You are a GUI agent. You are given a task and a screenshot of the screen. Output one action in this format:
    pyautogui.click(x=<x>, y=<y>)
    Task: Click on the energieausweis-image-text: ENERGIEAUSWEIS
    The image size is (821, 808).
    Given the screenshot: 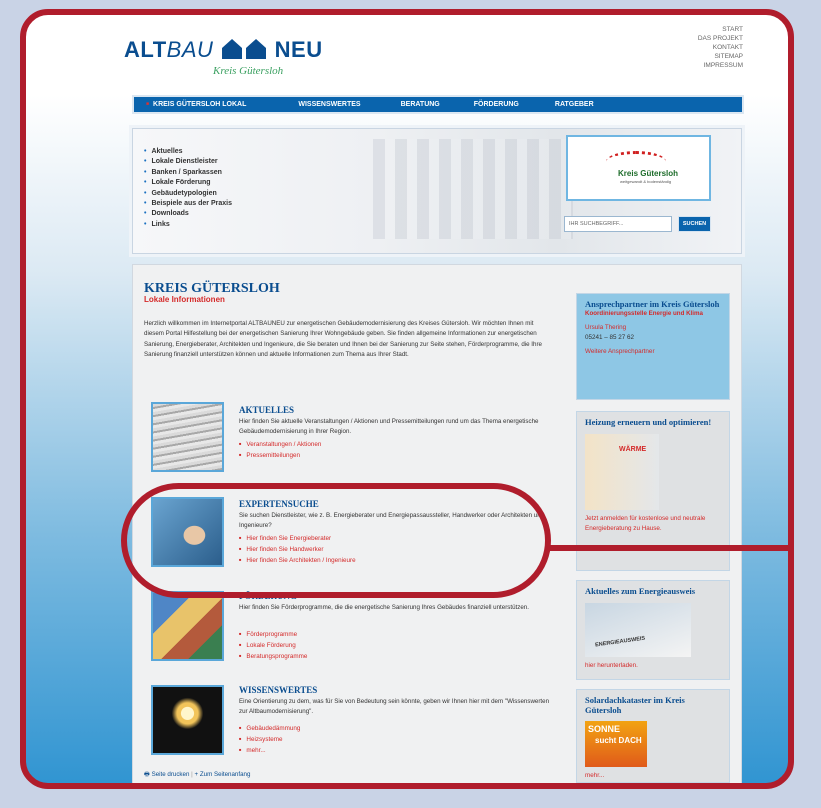 What is the action you would take?
    pyautogui.click(x=620, y=641)
    